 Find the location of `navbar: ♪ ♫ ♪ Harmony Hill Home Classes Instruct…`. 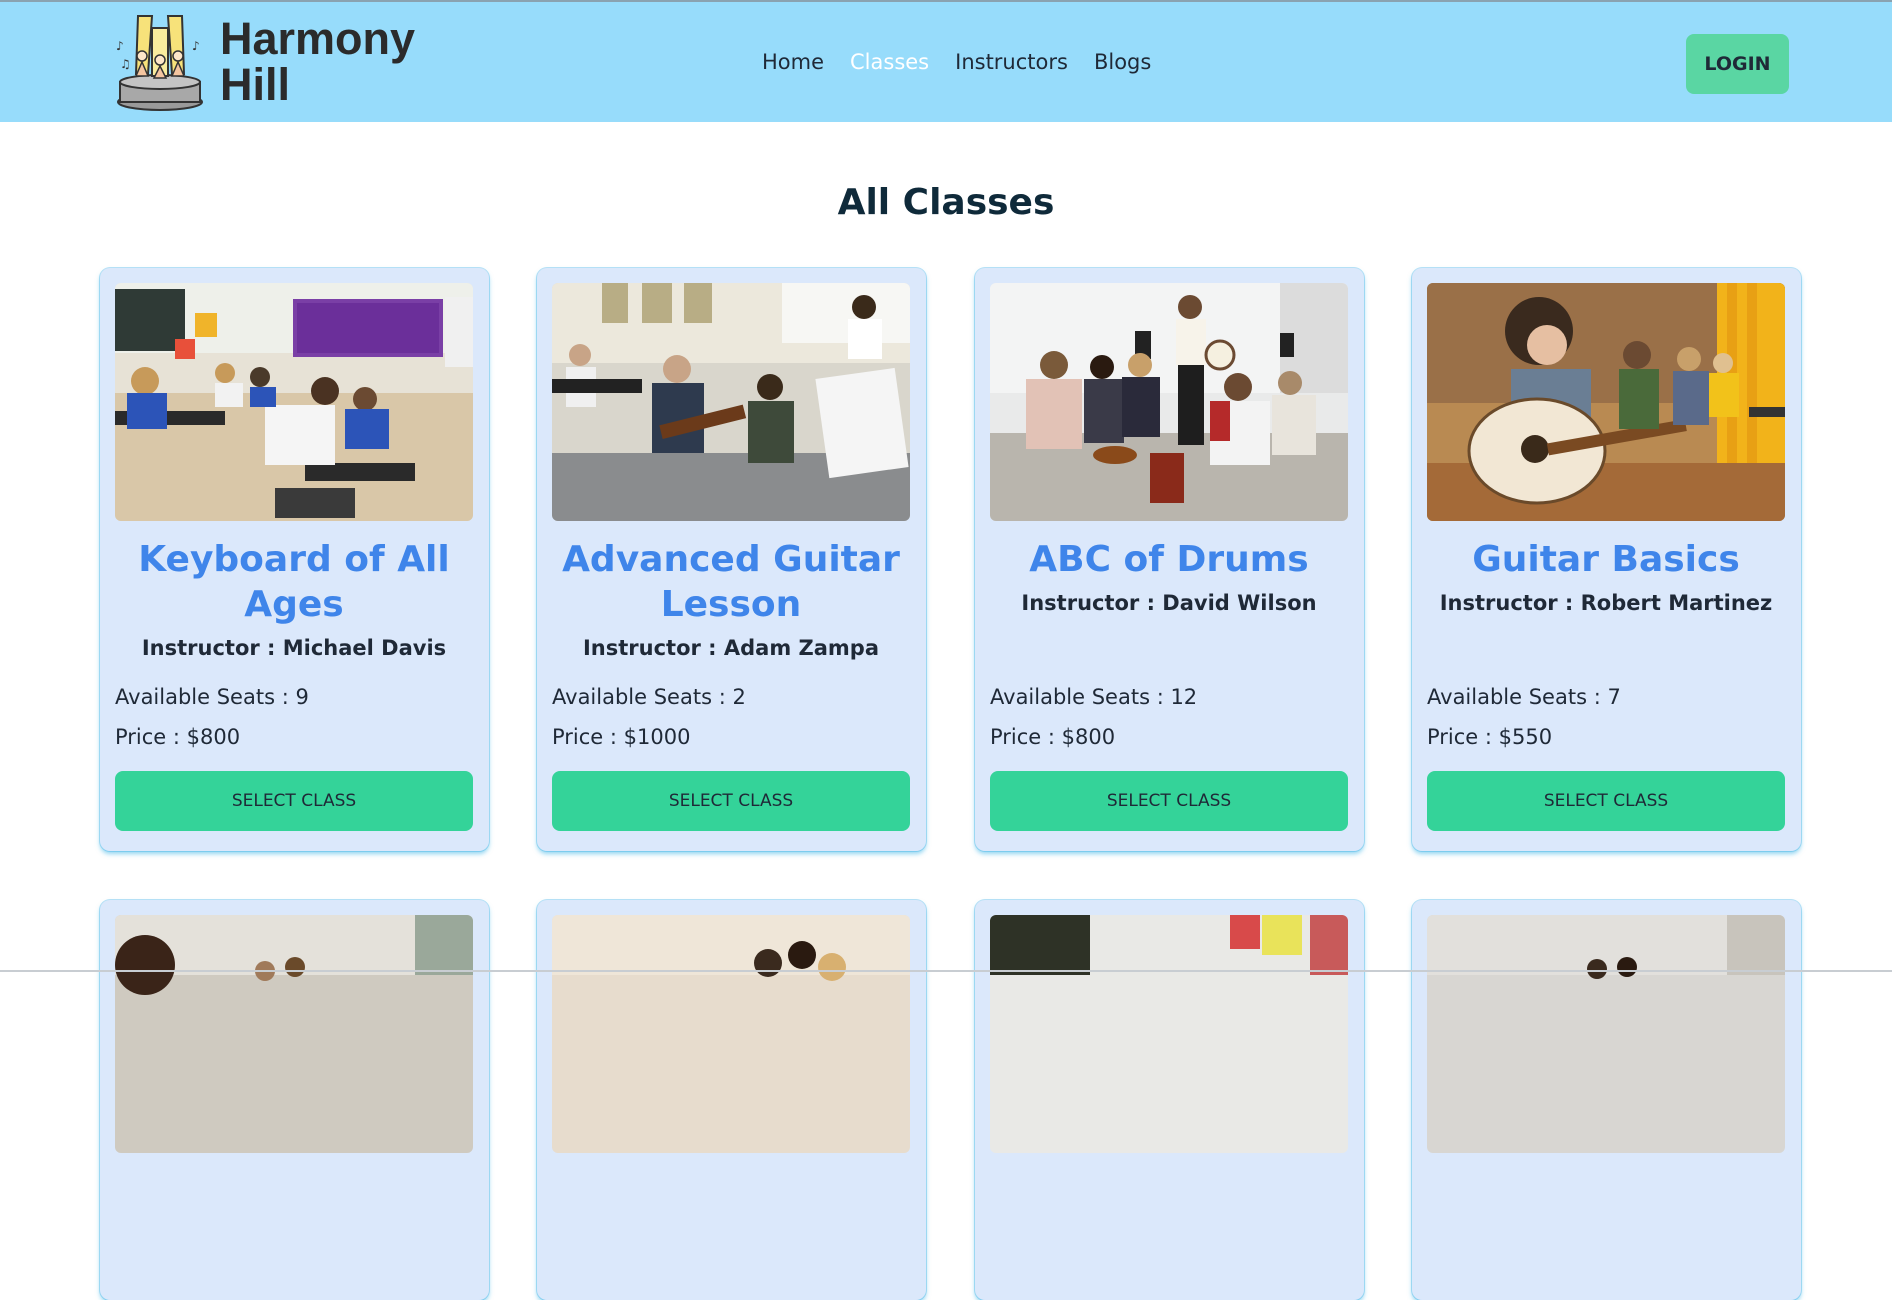

navbar: ♪ ♫ ♪ Harmony Hill Home Classes Instruct… is located at coordinates (946, 61).